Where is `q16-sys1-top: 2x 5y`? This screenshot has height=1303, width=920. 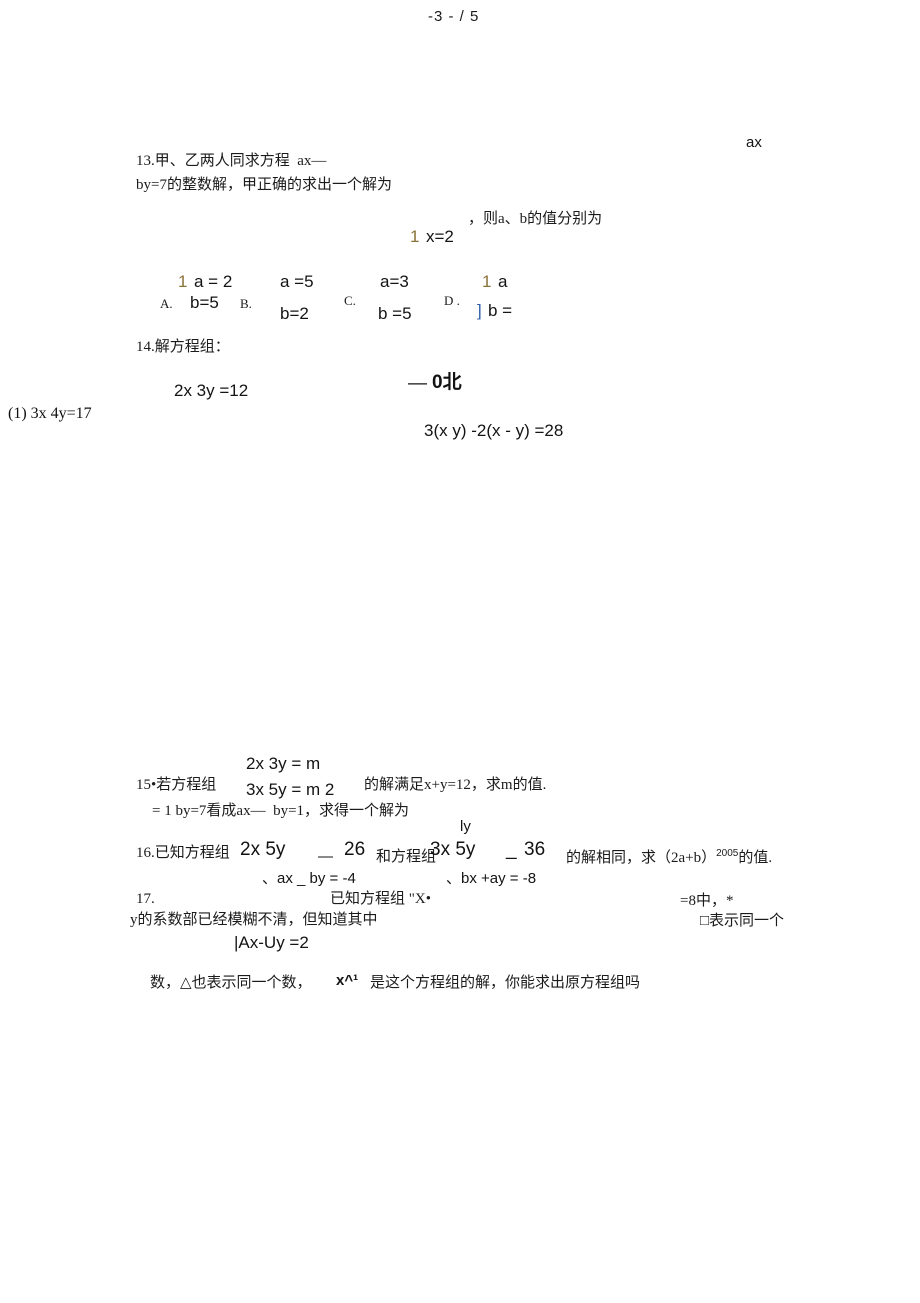
q16-sys1-top: 2x 5y is located at coordinates (263, 849).